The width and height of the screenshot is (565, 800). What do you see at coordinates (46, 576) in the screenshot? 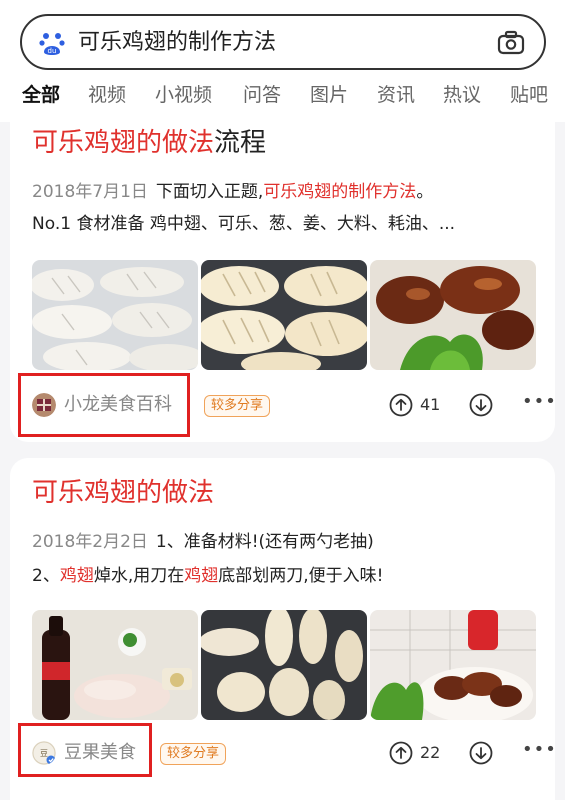
I see `snippet-text: 2、` at bounding box center [46, 576].